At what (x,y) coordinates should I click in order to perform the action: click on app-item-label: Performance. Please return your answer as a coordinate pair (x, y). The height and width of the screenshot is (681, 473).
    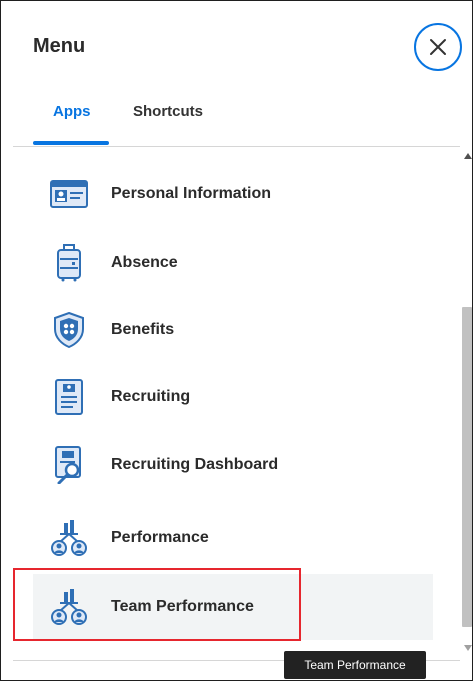
    Looking at the image, I should click on (160, 537).